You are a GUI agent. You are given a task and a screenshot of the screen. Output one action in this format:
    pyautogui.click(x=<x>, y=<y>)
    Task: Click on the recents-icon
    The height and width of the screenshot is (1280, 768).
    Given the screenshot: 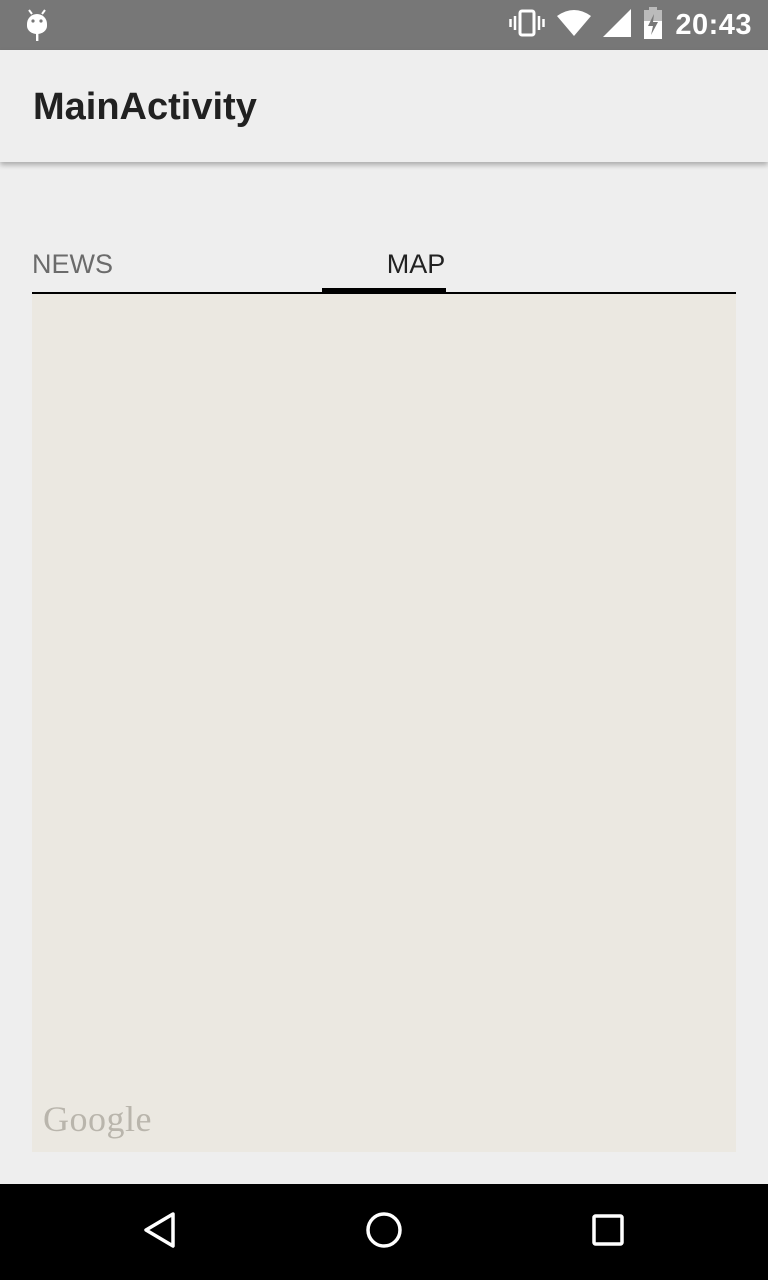 What is the action you would take?
    pyautogui.click(x=608, y=1232)
    